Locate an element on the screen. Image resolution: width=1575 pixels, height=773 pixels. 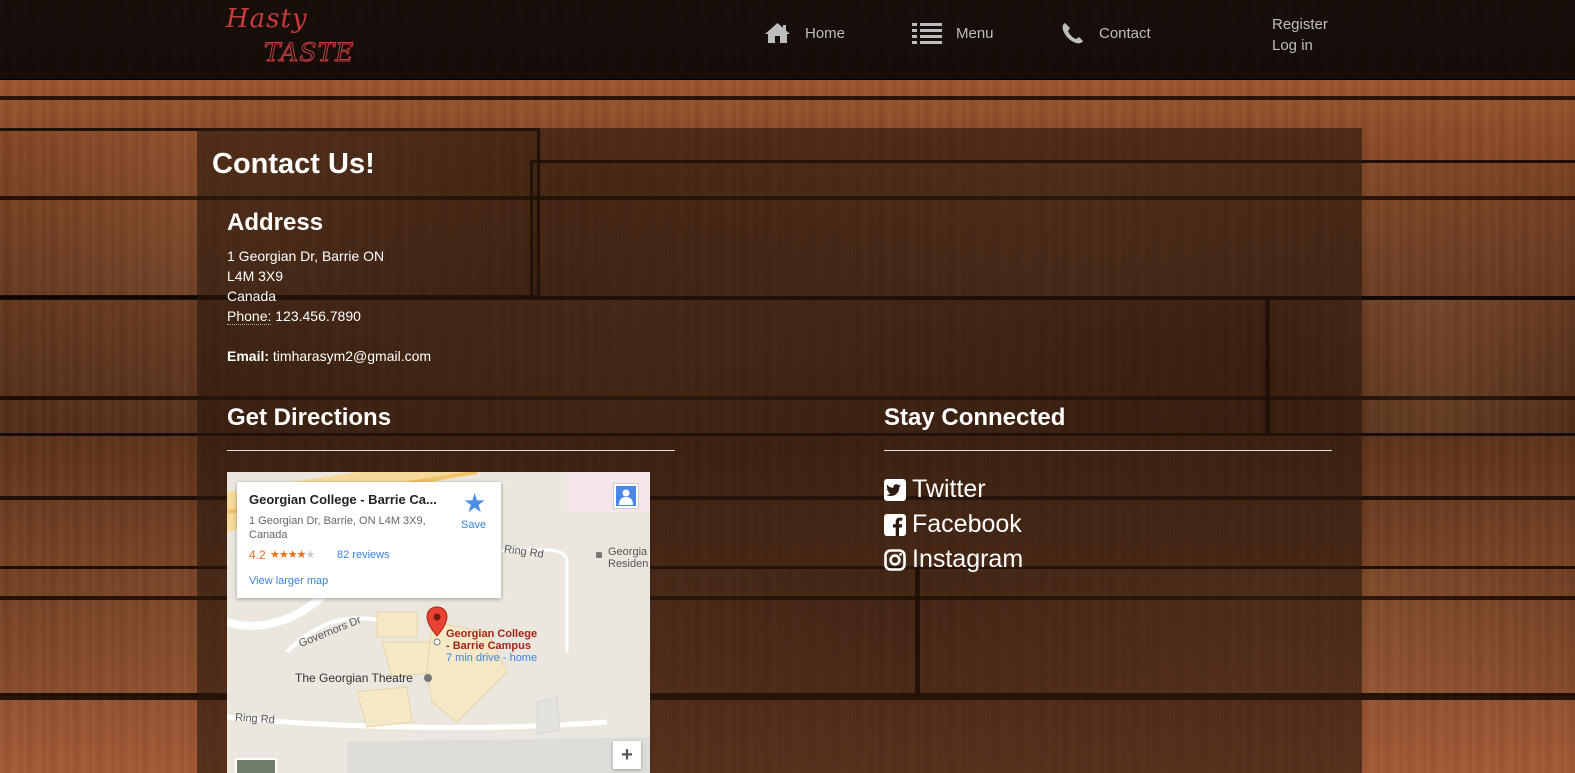
instagram-link: Instagram is located at coordinates (953, 559).